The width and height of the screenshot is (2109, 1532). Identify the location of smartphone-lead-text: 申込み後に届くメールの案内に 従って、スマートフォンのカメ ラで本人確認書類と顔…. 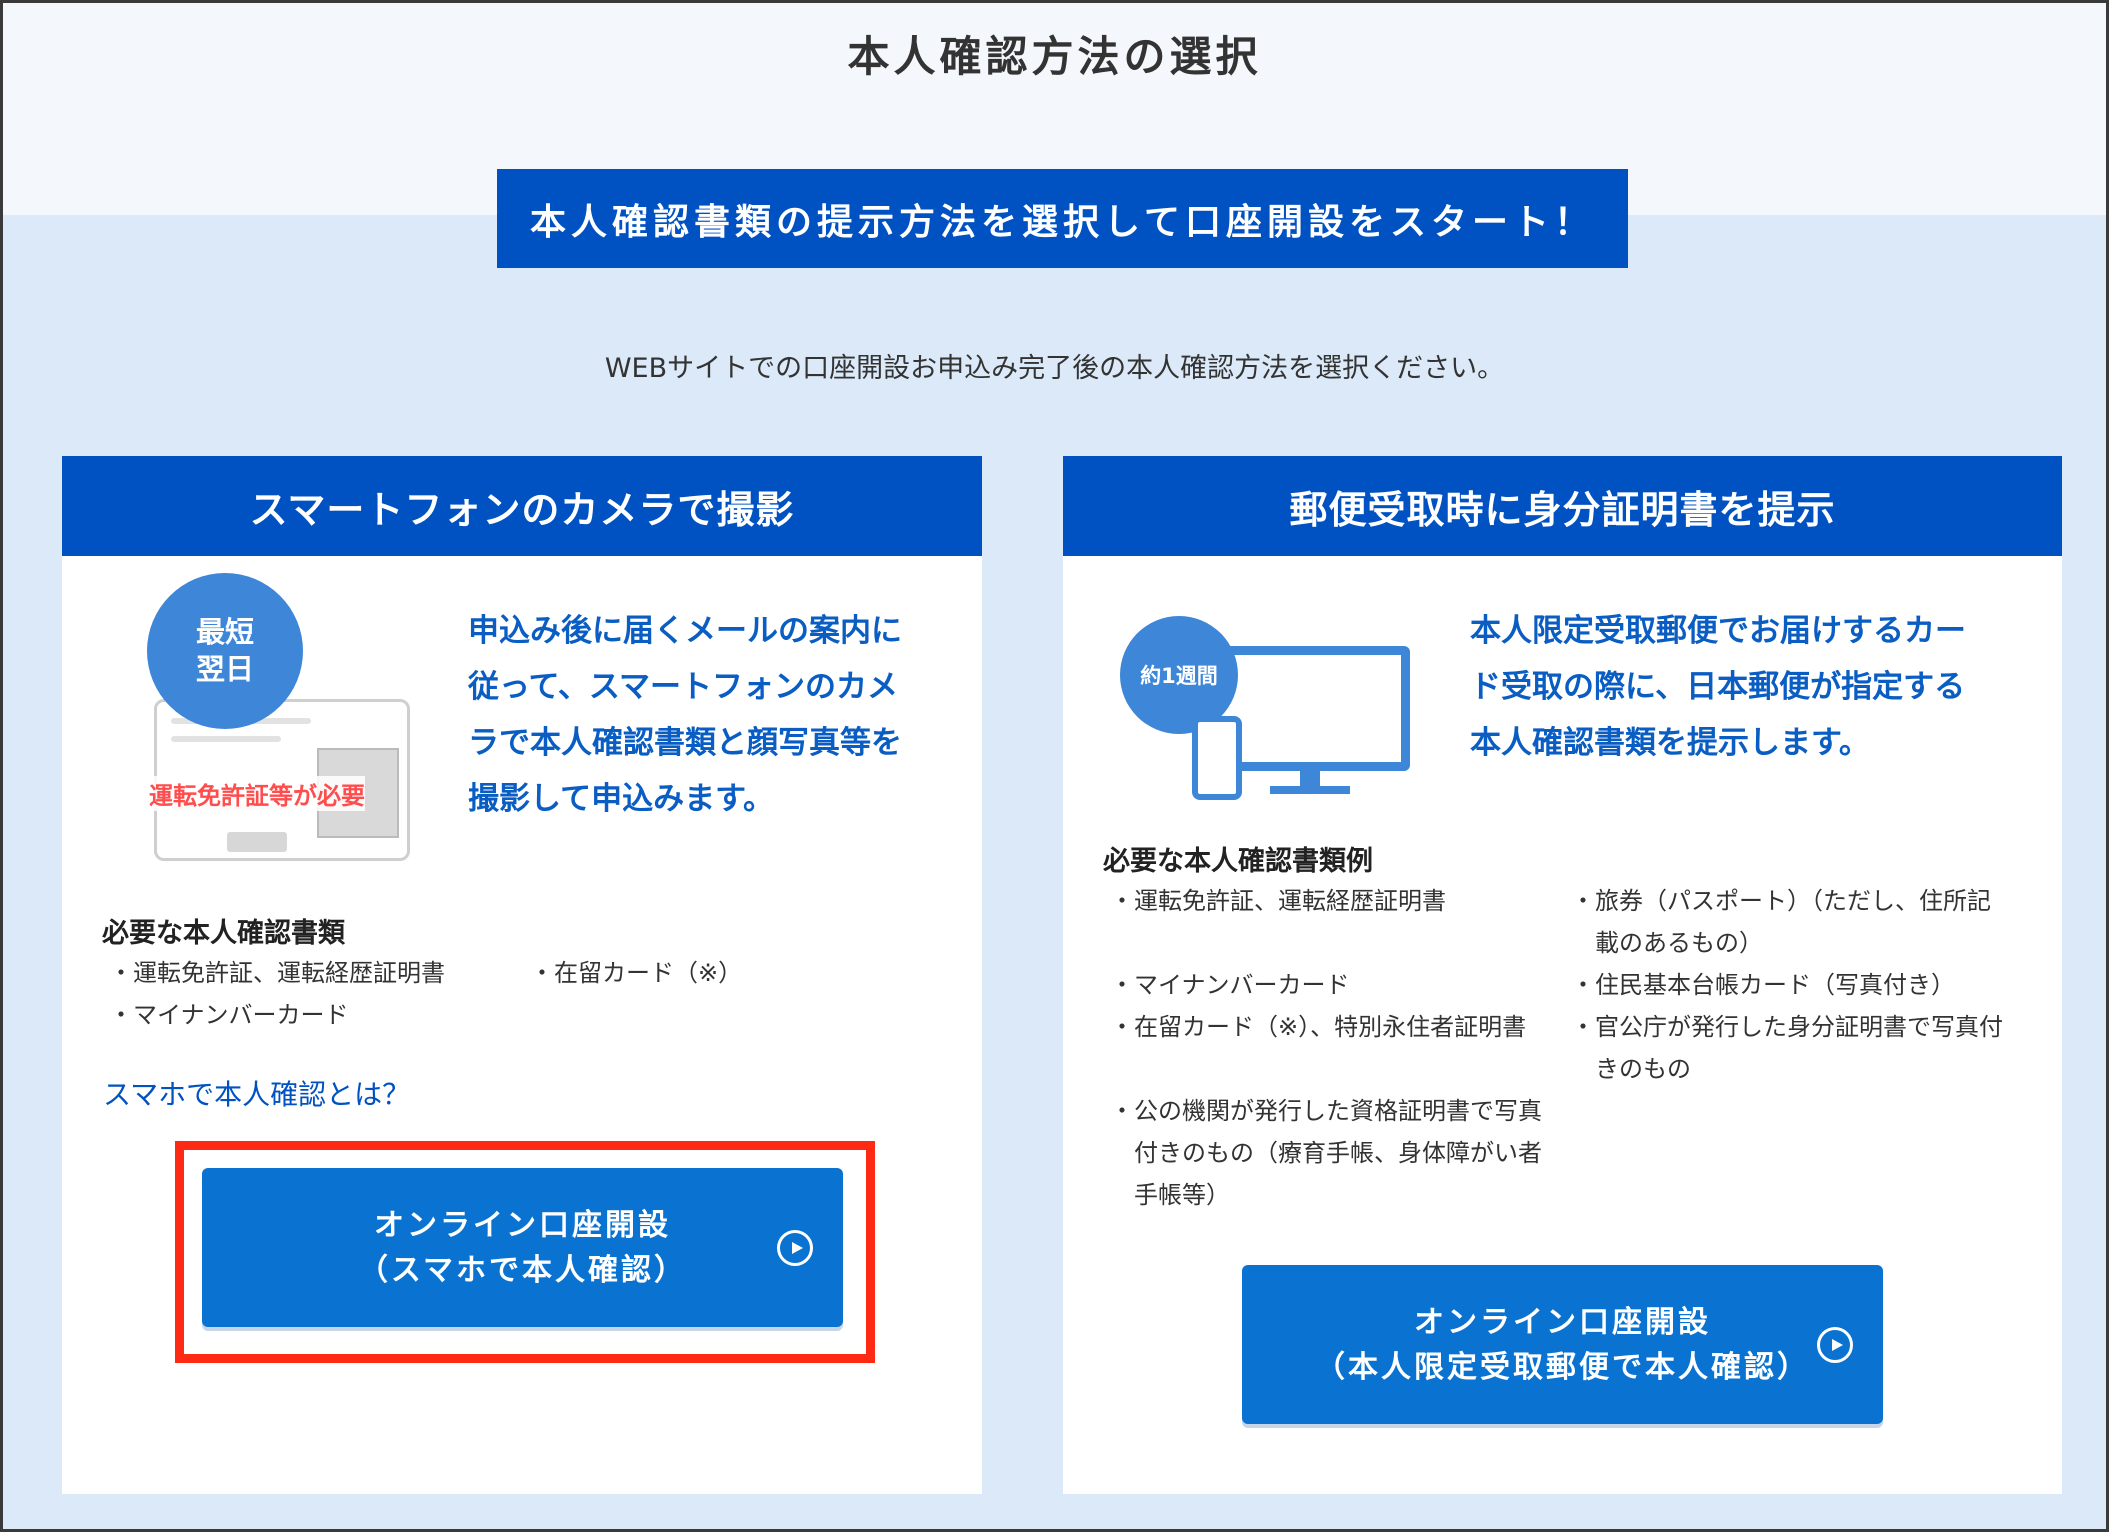
(685, 715).